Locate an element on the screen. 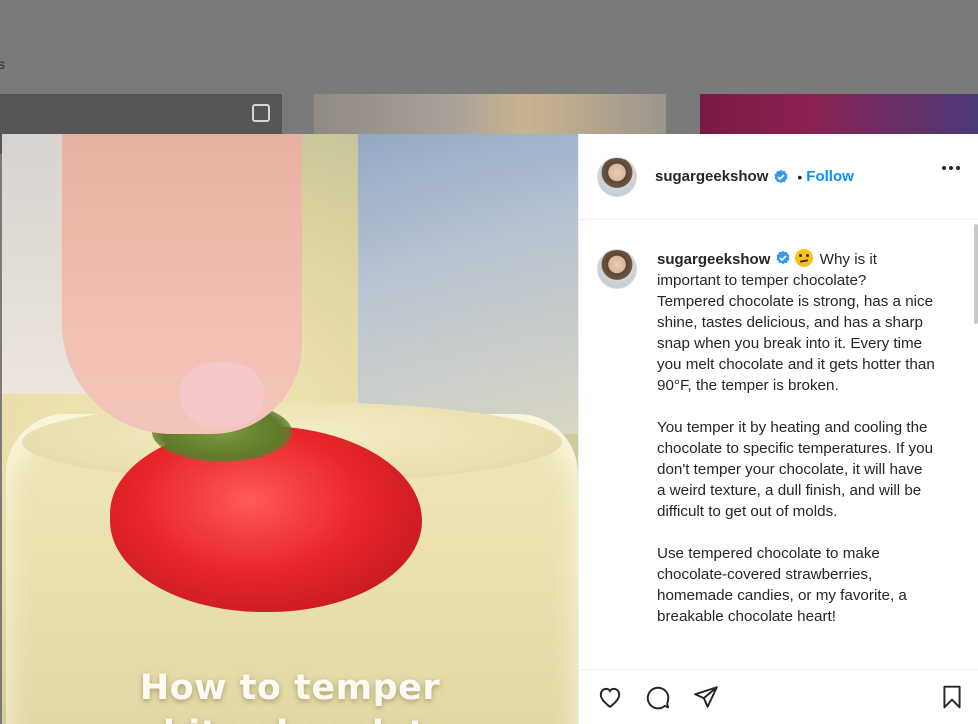 This screenshot has height=724, width=978. bookmark-icon is located at coordinates (952, 697).